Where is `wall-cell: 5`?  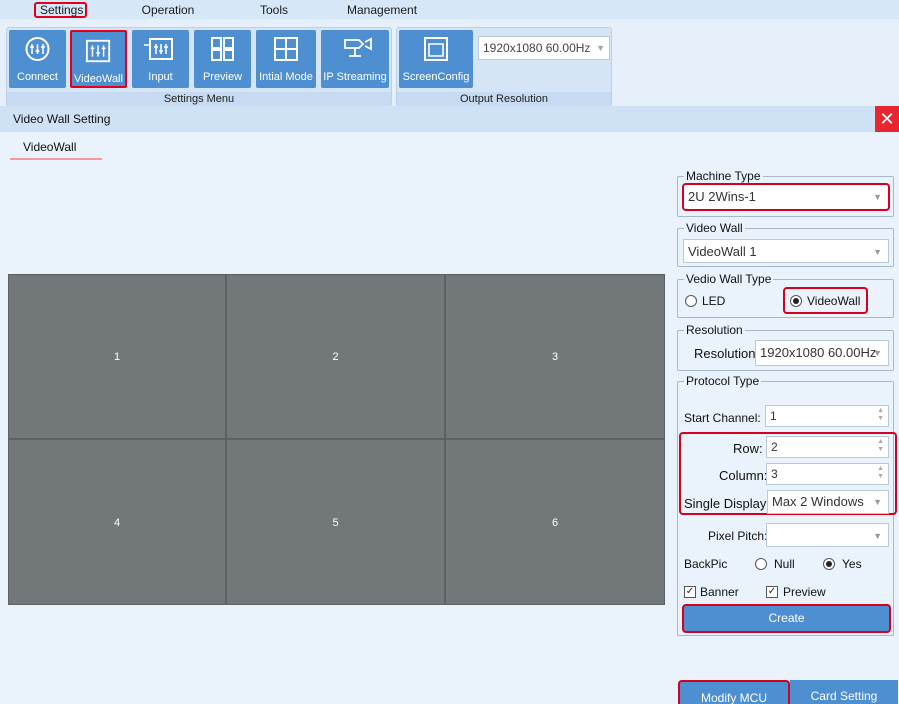 wall-cell: 5 is located at coordinates (335, 522).